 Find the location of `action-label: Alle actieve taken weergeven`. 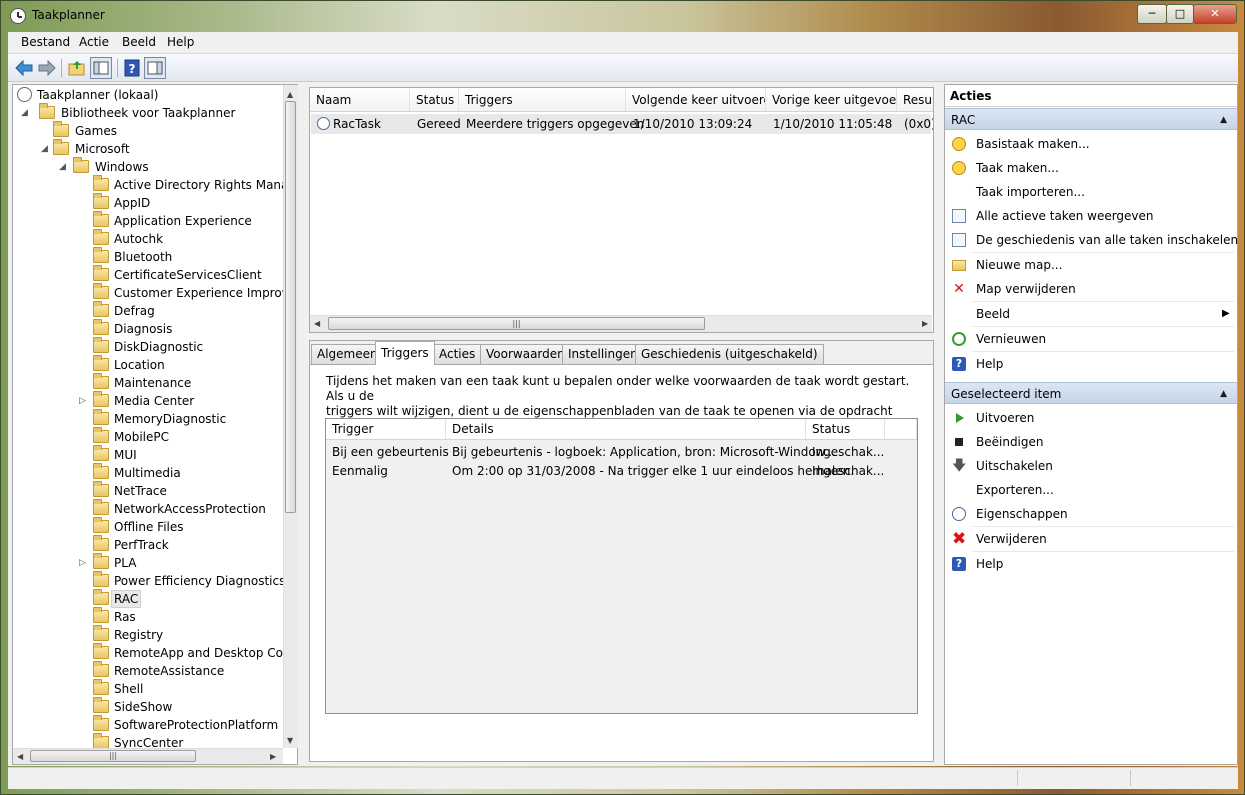

action-label: Alle actieve taken weergeven is located at coordinates (1065, 216).